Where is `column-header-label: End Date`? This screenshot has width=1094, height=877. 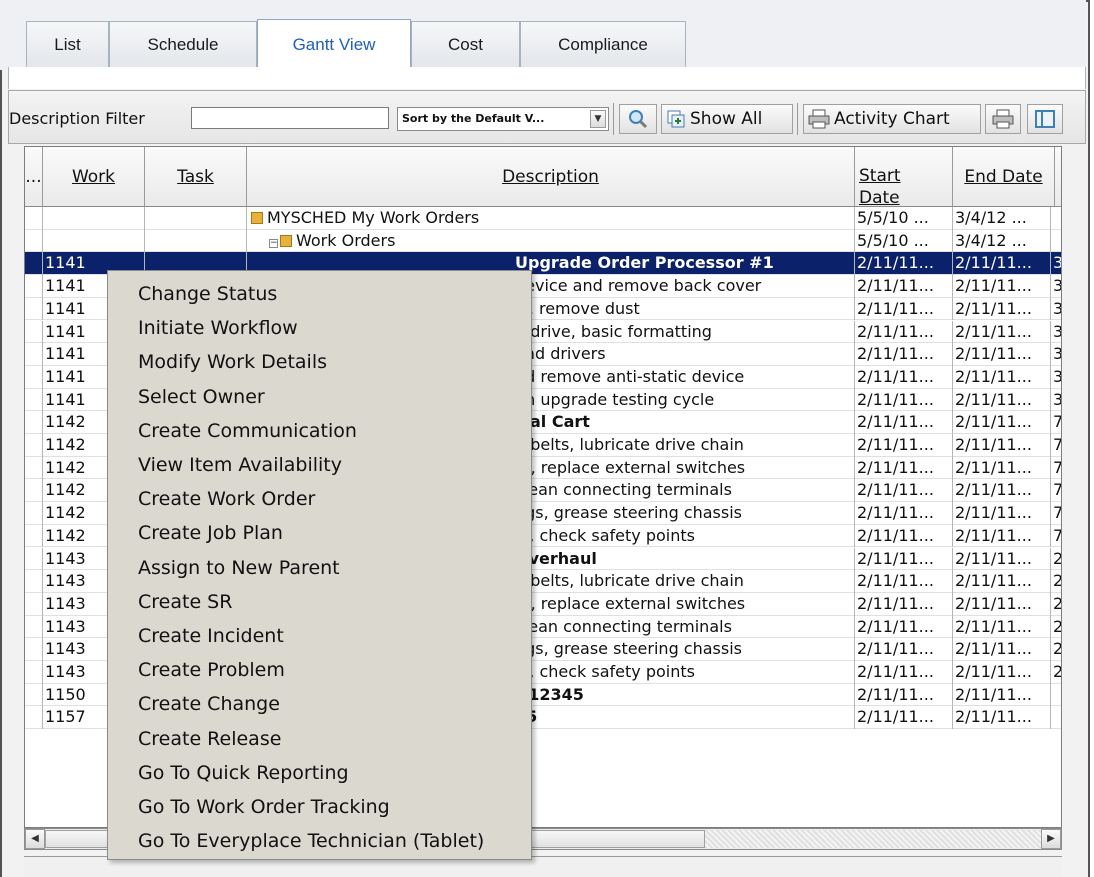
column-header-label: End Date is located at coordinates (1003, 177).